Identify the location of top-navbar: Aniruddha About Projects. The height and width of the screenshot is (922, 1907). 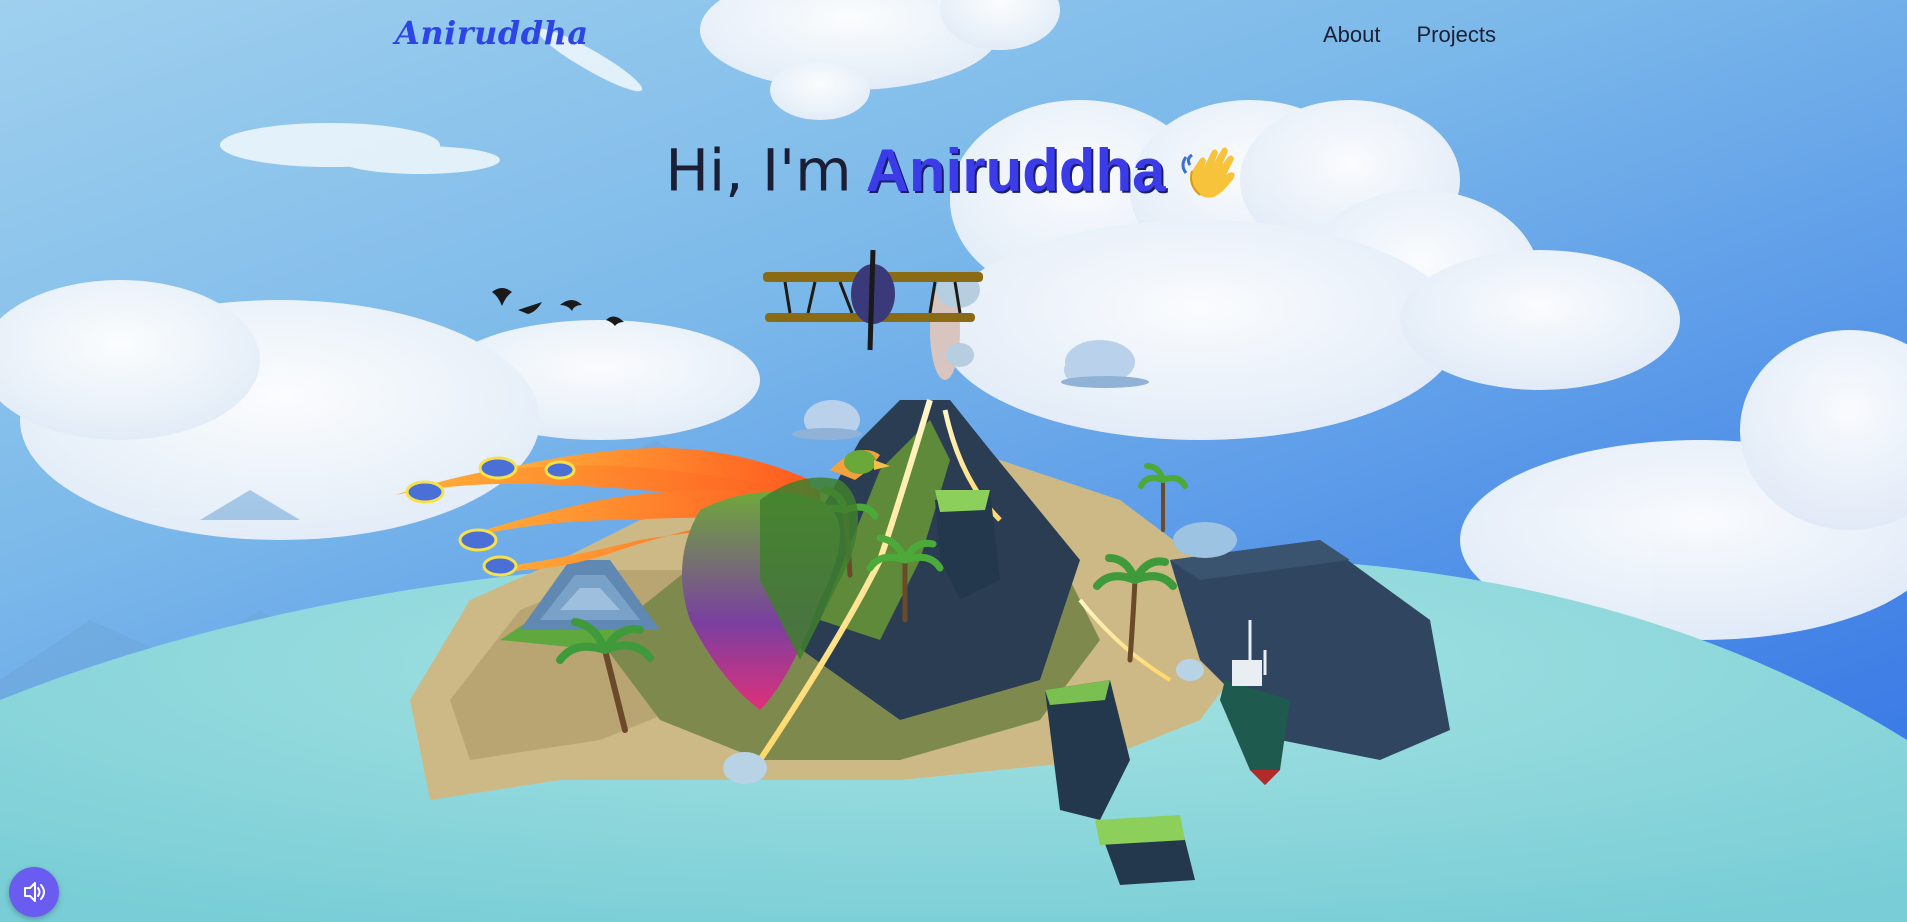
(953, 37).